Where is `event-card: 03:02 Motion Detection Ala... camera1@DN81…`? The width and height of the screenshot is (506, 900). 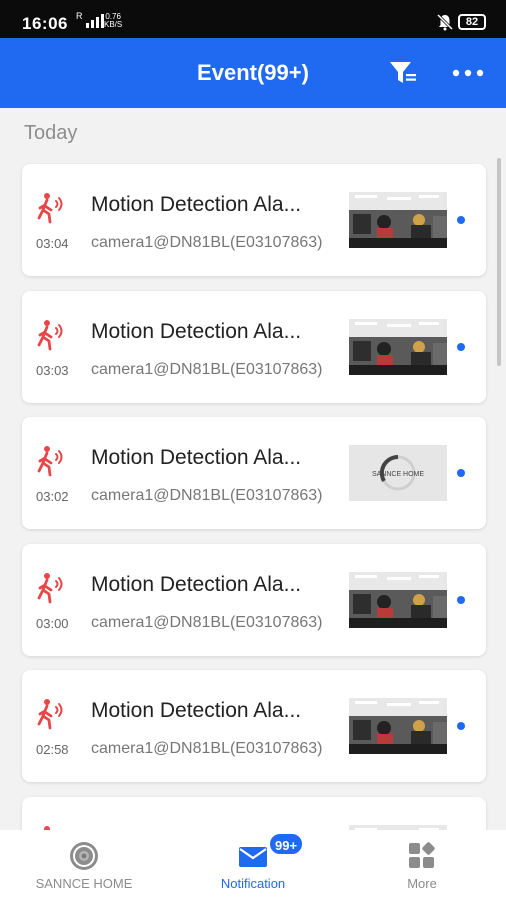 event-card: 03:02 Motion Detection Ala... camera1@DN81… is located at coordinates (254, 473).